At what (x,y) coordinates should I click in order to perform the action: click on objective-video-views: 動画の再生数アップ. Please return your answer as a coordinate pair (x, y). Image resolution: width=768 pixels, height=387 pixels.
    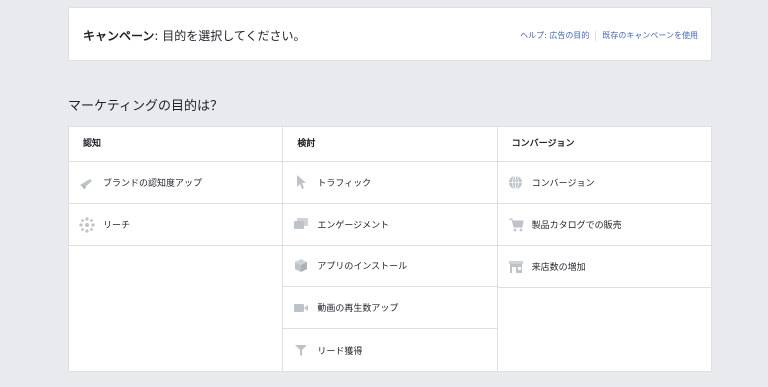
    Looking at the image, I should click on (390, 308).